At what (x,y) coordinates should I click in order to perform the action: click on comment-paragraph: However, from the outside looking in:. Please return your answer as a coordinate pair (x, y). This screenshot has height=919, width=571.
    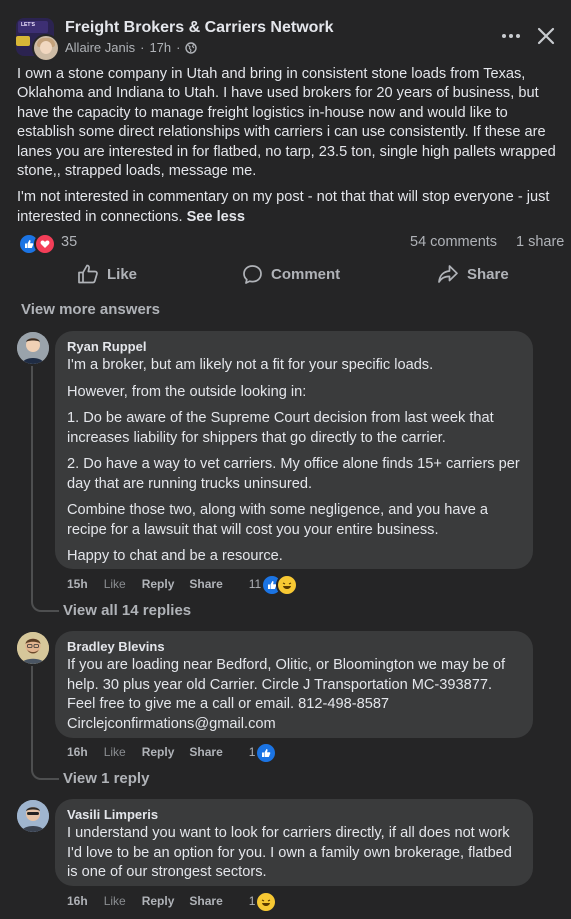
    Looking at the image, I should click on (187, 391).